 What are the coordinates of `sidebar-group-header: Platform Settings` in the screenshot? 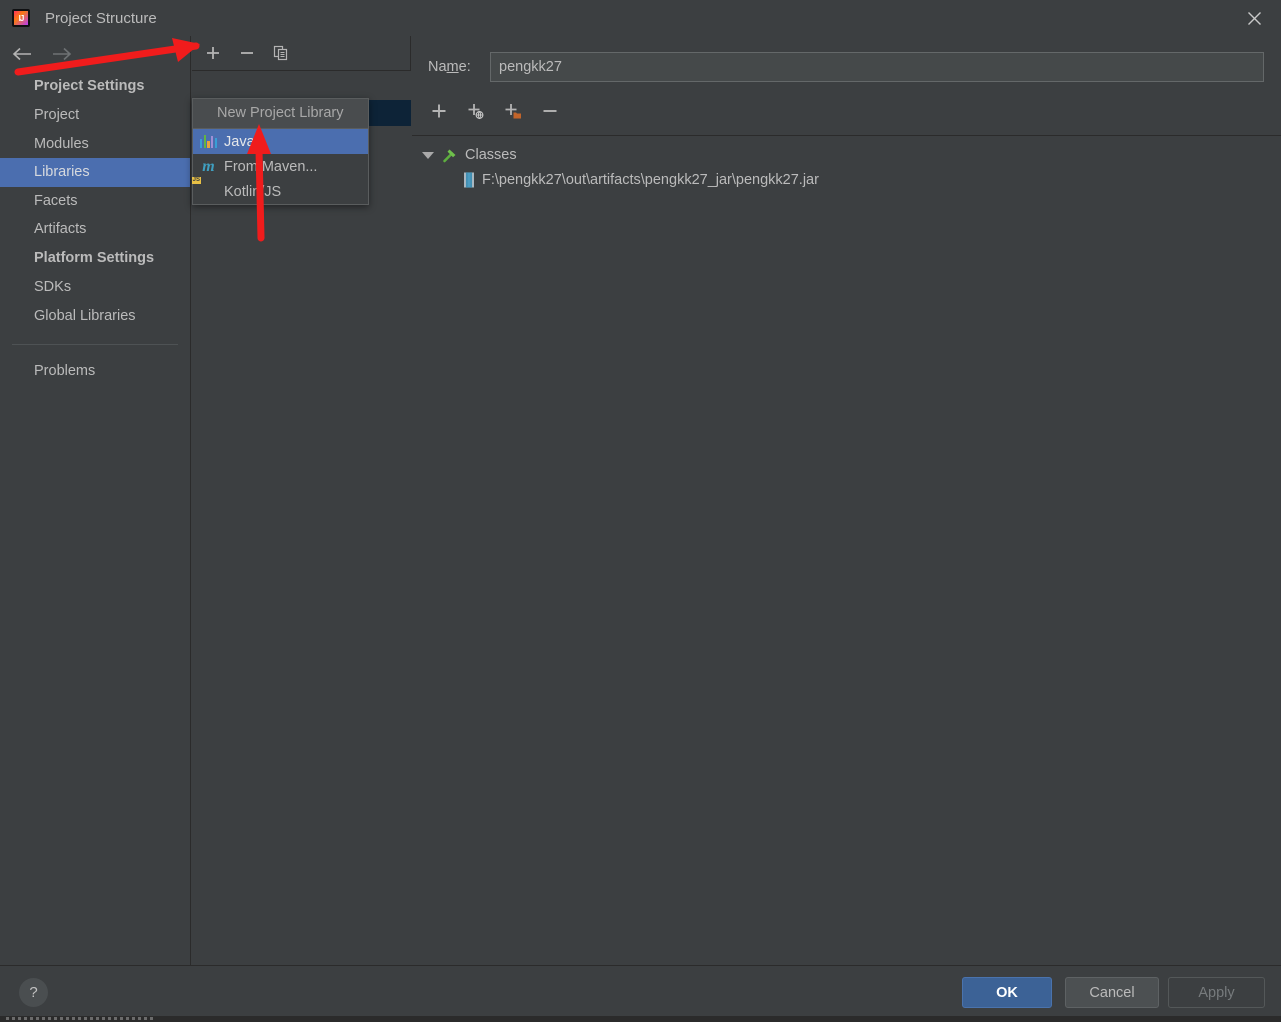 It's located at (94, 257).